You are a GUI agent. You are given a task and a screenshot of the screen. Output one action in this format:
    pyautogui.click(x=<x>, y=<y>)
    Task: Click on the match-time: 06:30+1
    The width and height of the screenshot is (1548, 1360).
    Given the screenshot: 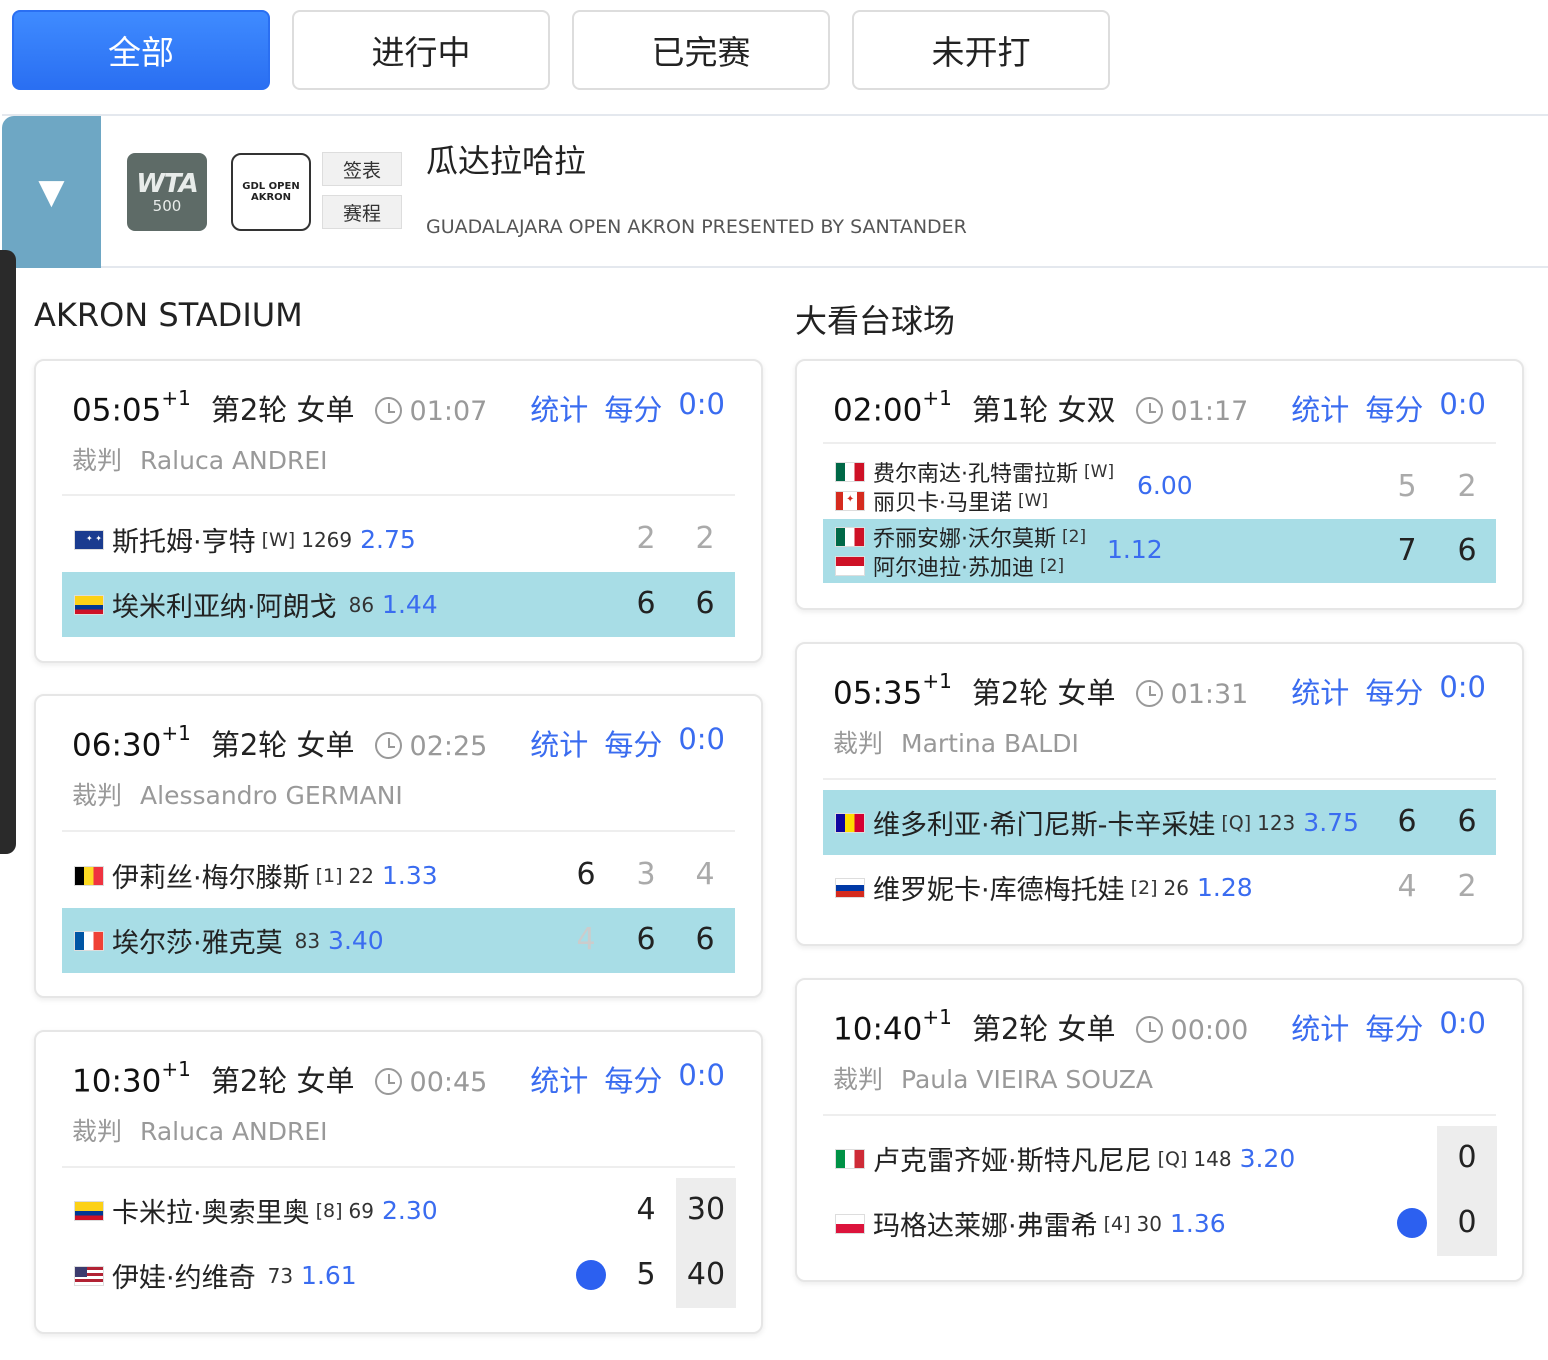 What is the action you would take?
    pyautogui.click(x=131, y=741)
    